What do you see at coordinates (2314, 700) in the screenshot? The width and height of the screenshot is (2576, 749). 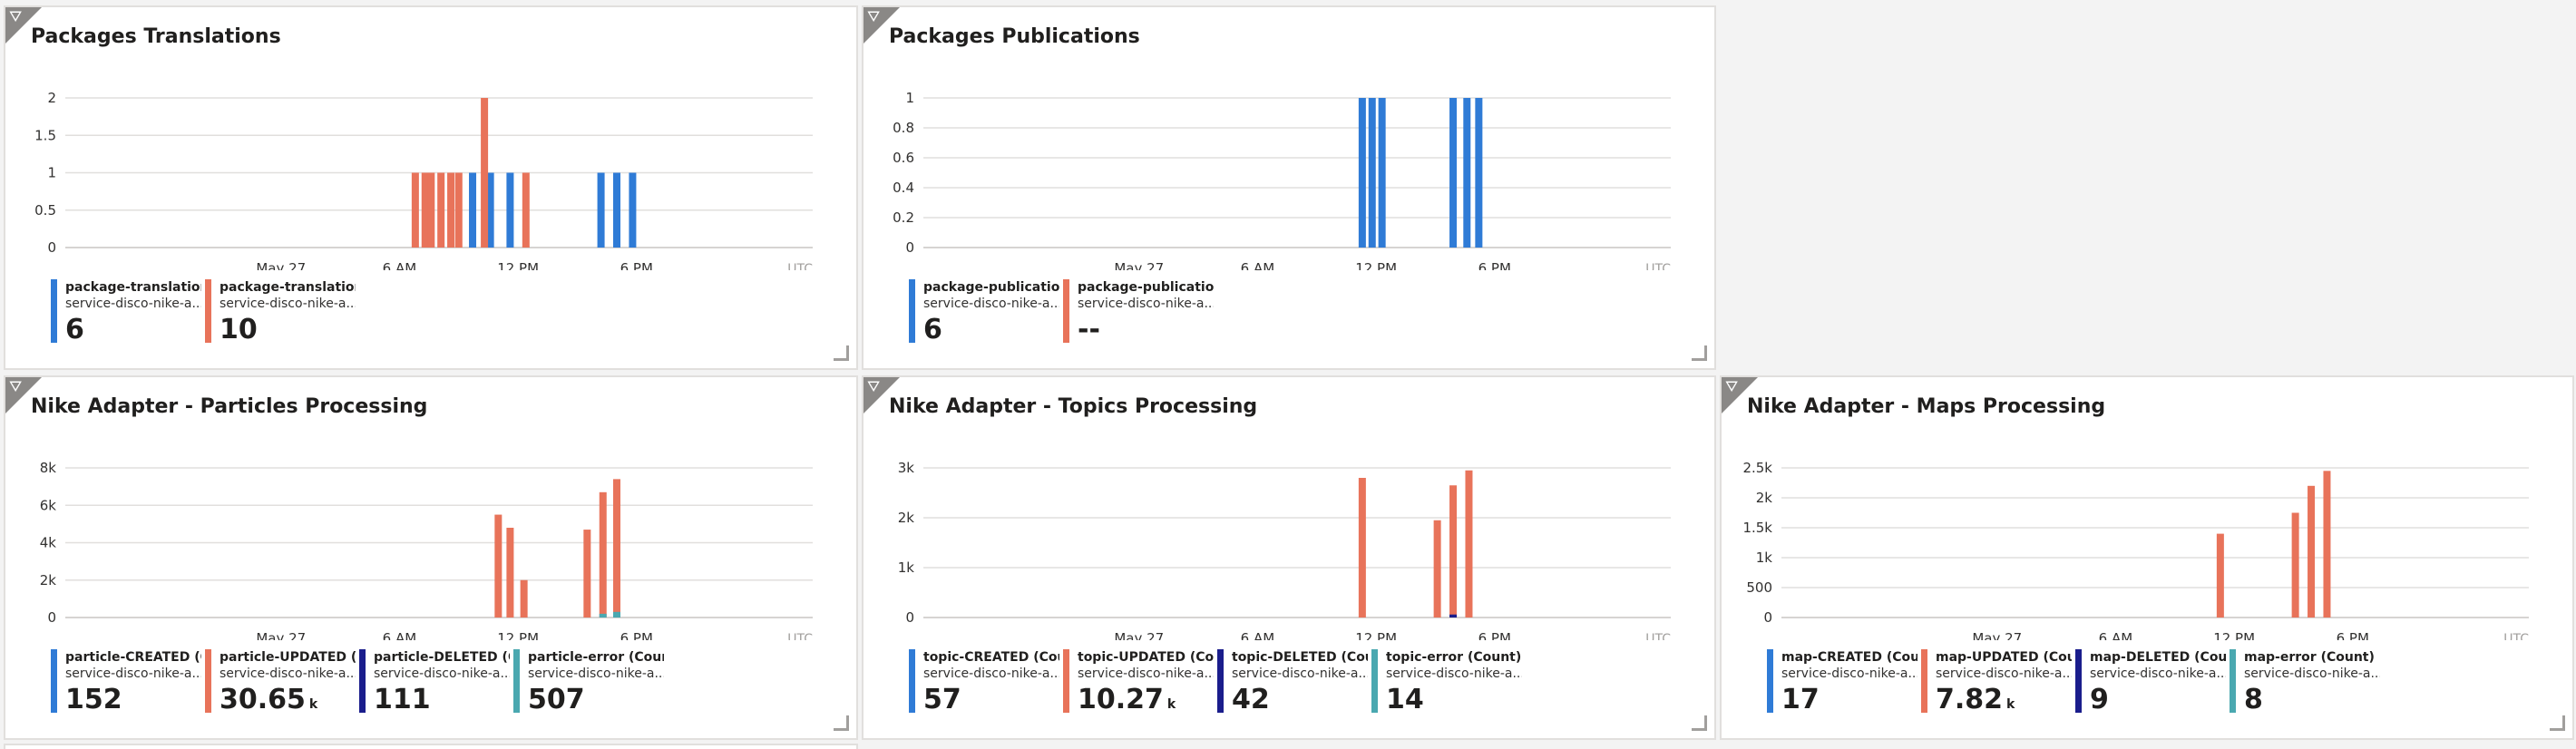 I see `legend-value: 8` at bounding box center [2314, 700].